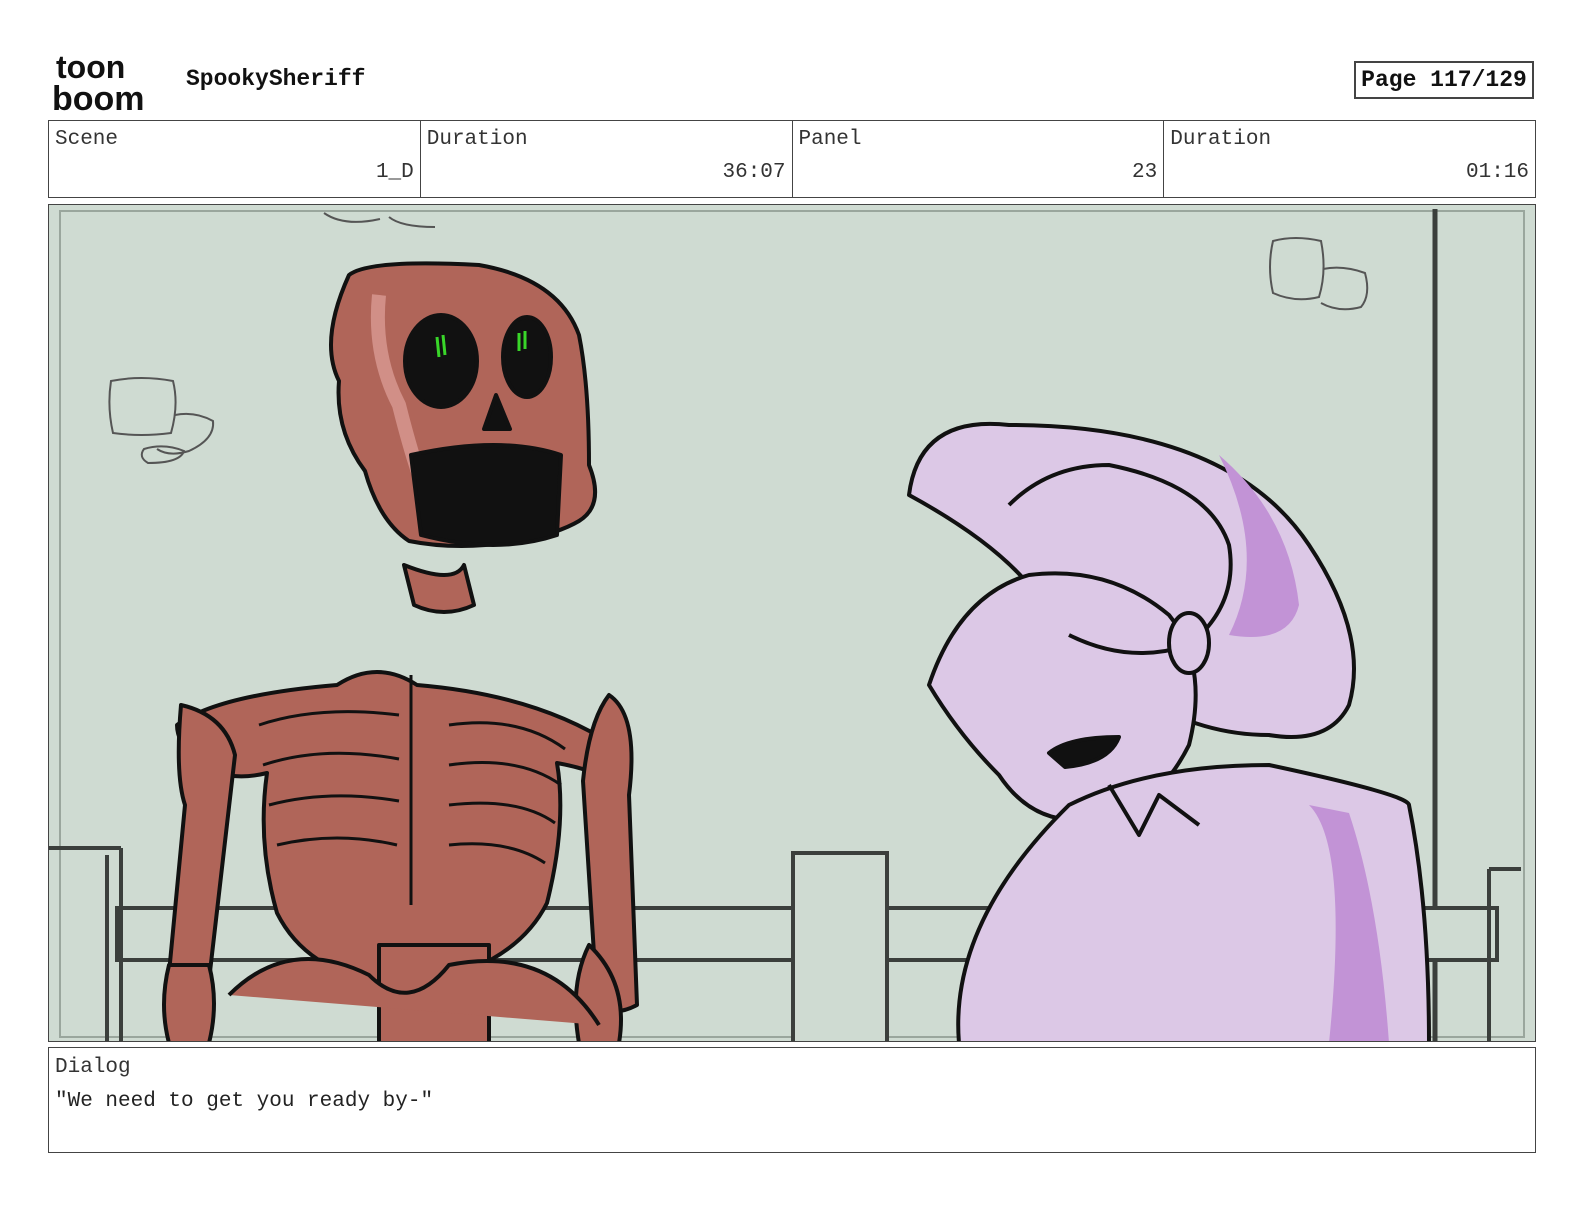  What do you see at coordinates (276, 79) in the screenshot?
I see `project-title: SpookySheriff` at bounding box center [276, 79].